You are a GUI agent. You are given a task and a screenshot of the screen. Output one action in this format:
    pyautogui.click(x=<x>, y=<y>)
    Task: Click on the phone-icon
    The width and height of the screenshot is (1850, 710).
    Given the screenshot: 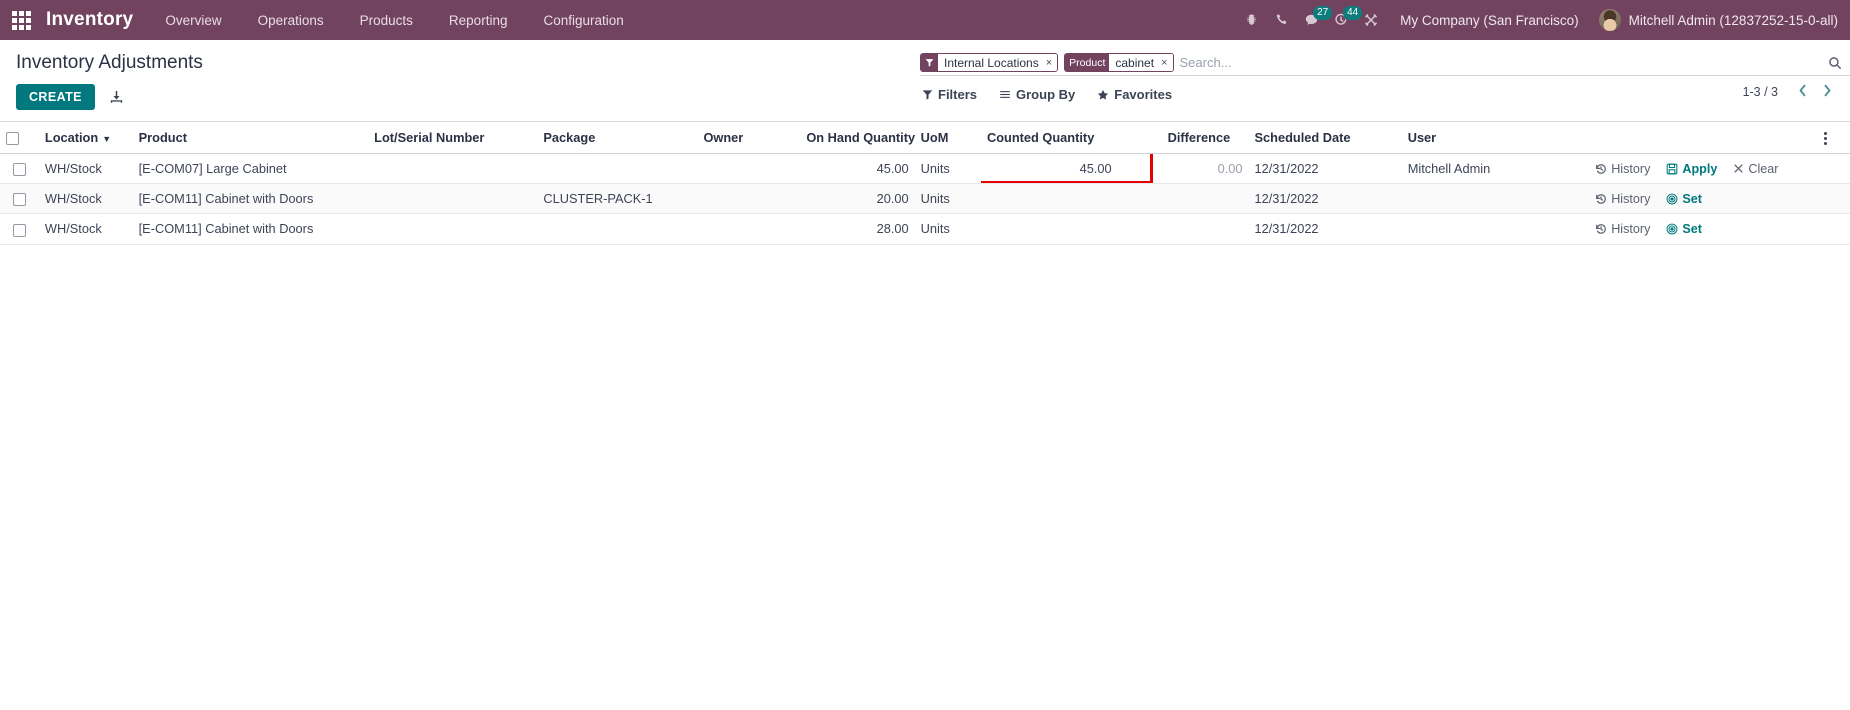 What is the action you would take?
    pyautogui.click(x=1281, y=20)
    